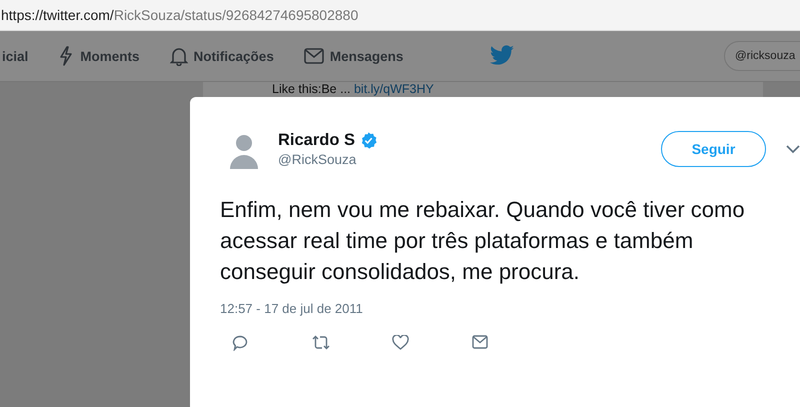 The width and height of the screenshot is (800, 407). I want to click on bell-icon, so click(179, 56).